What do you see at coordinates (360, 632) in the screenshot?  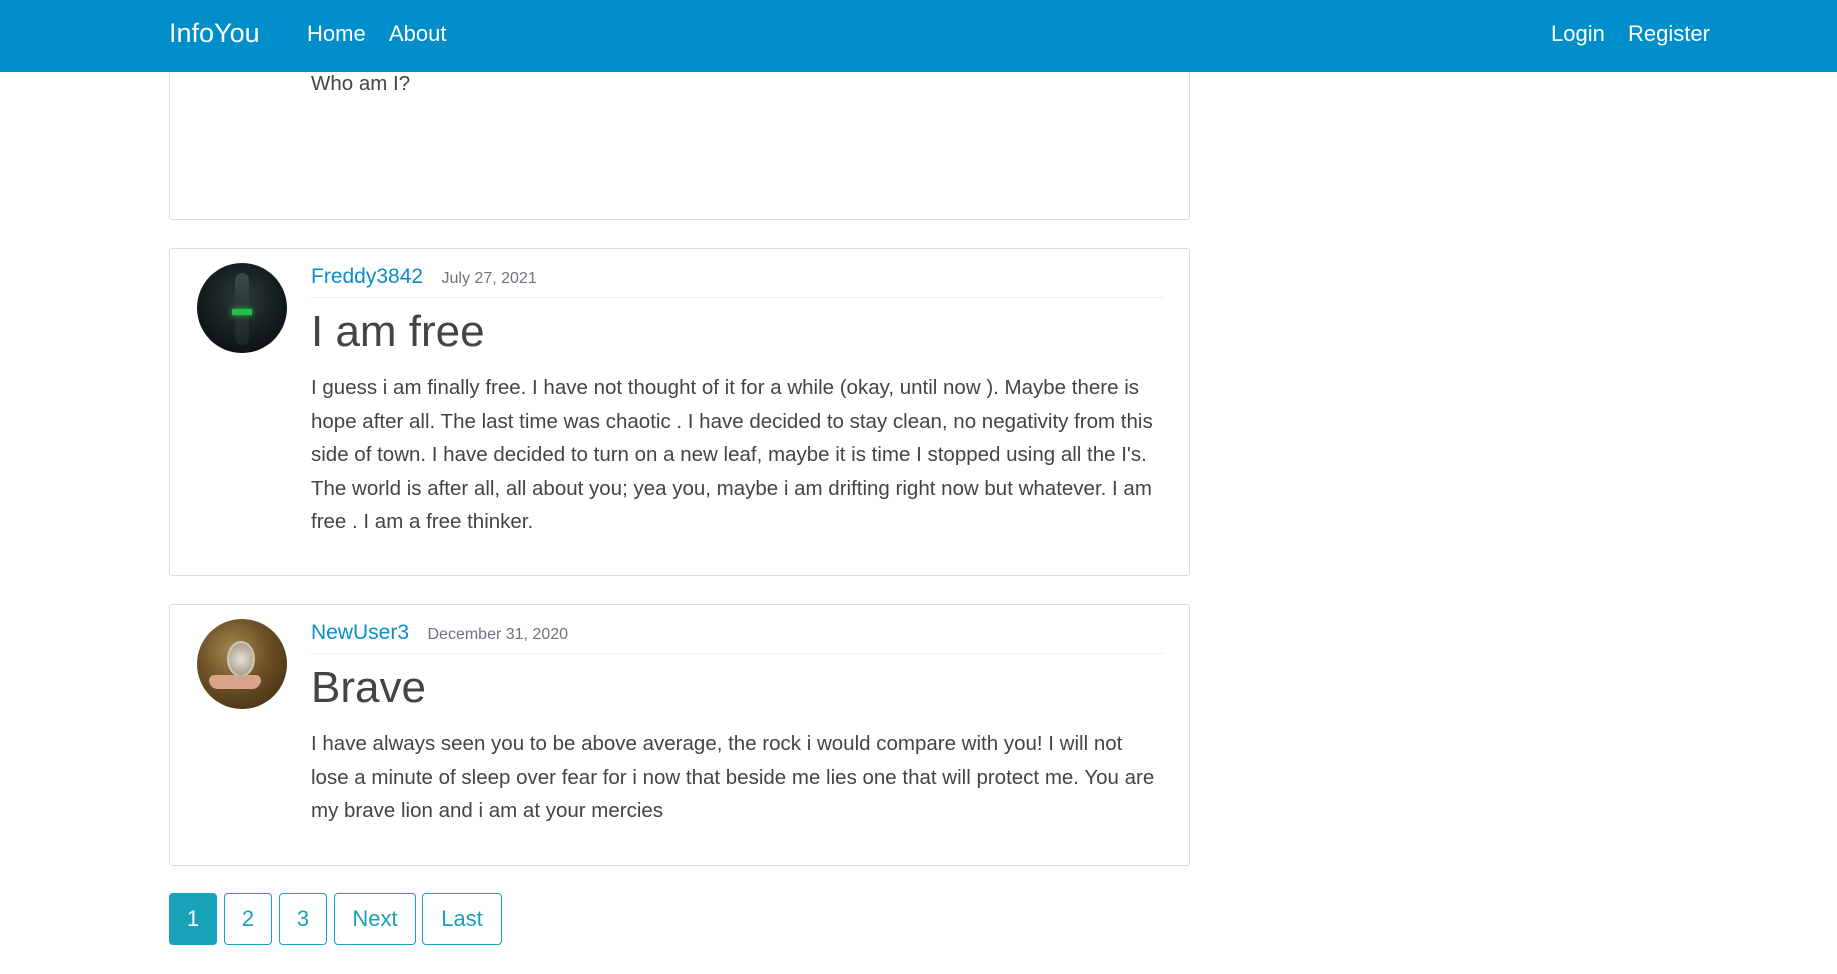 I see `author-link: NewUser3` at bounding box center [360, 632].